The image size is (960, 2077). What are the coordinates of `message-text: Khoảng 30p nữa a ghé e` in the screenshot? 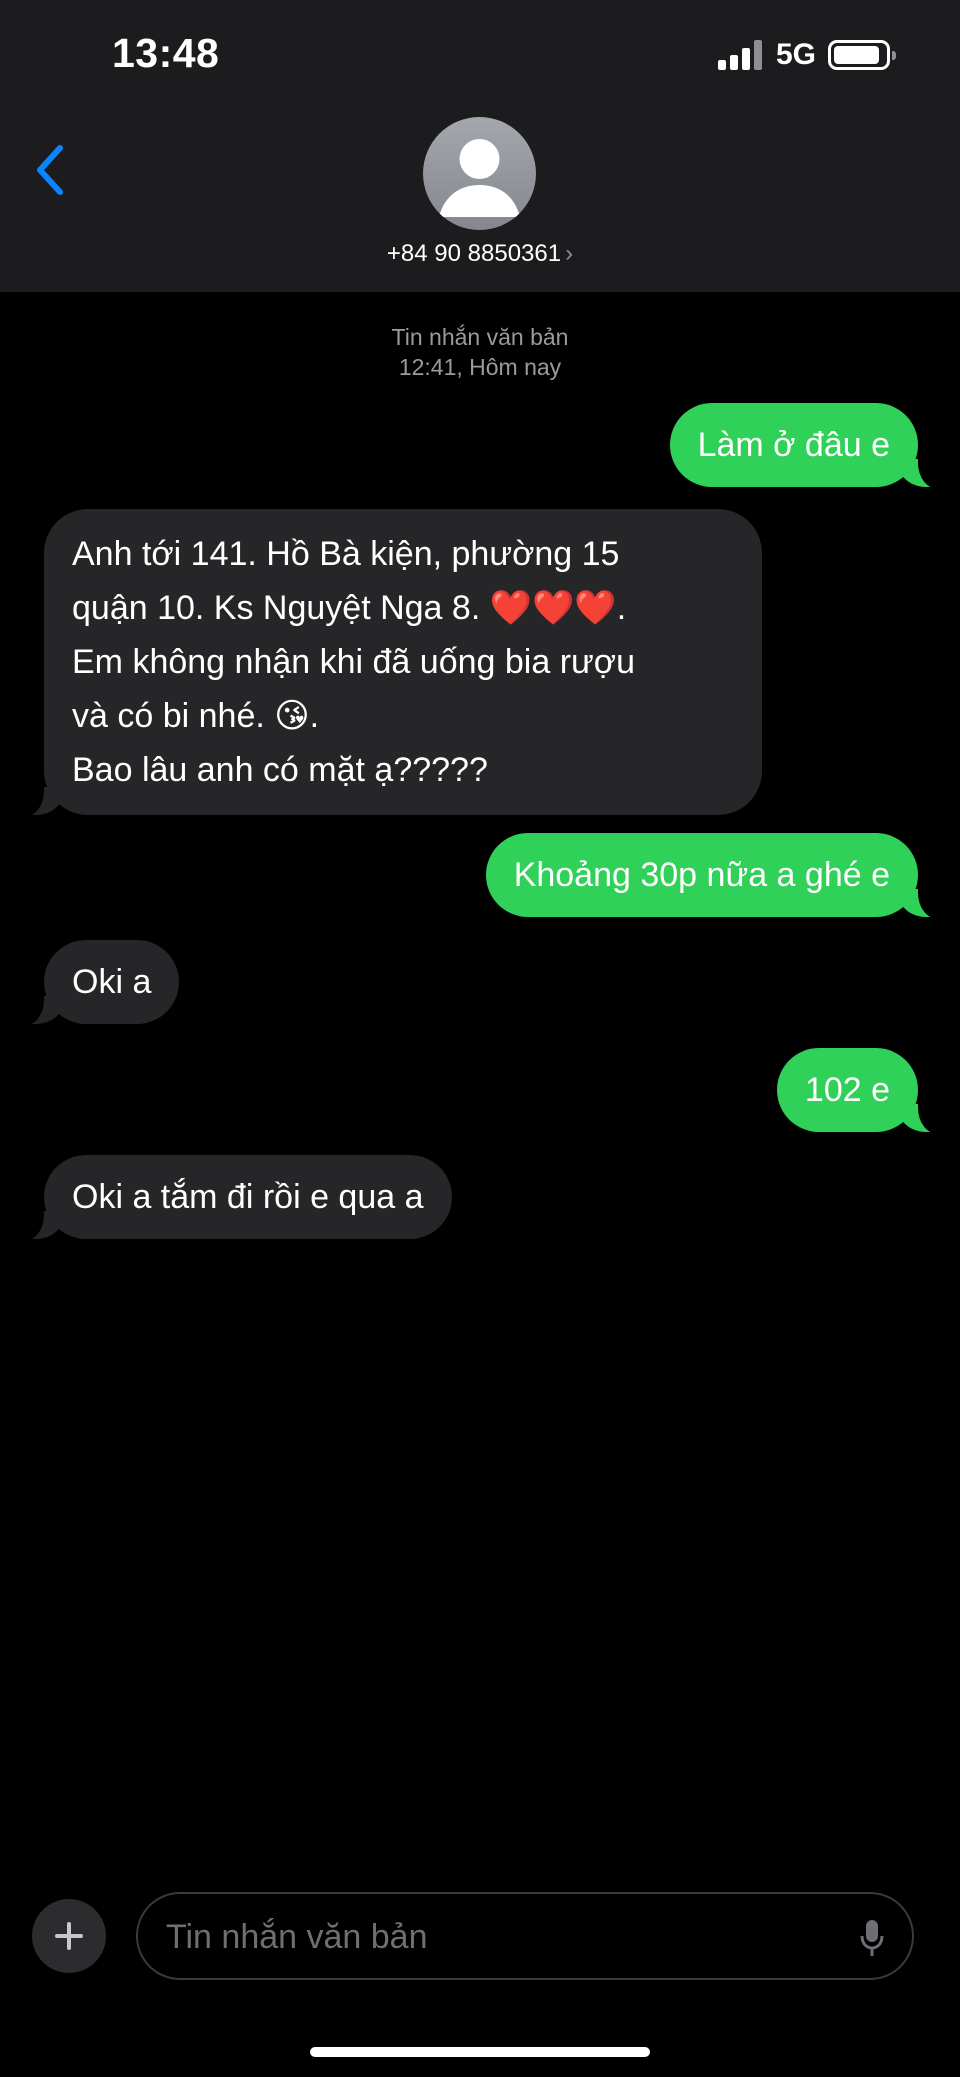 It's located at (701, 875).